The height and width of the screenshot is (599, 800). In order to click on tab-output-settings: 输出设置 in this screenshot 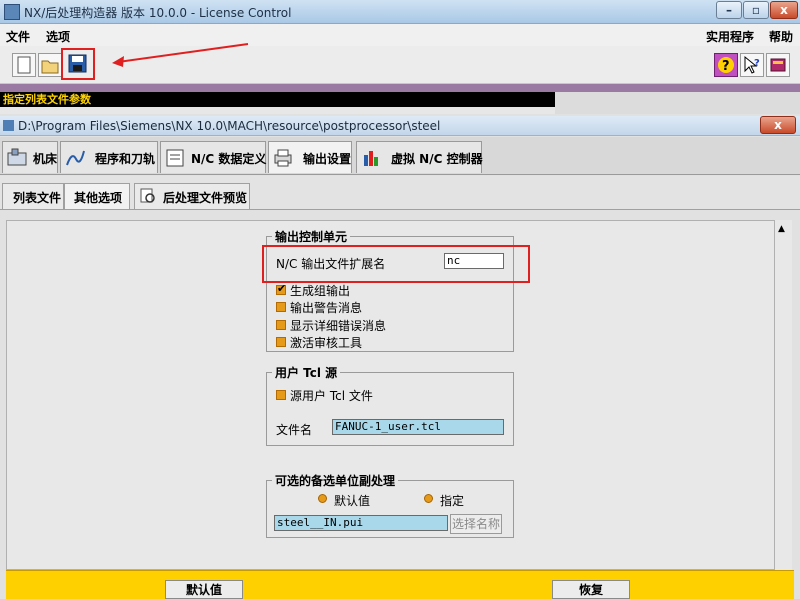, I will do `click(310, 157)`.